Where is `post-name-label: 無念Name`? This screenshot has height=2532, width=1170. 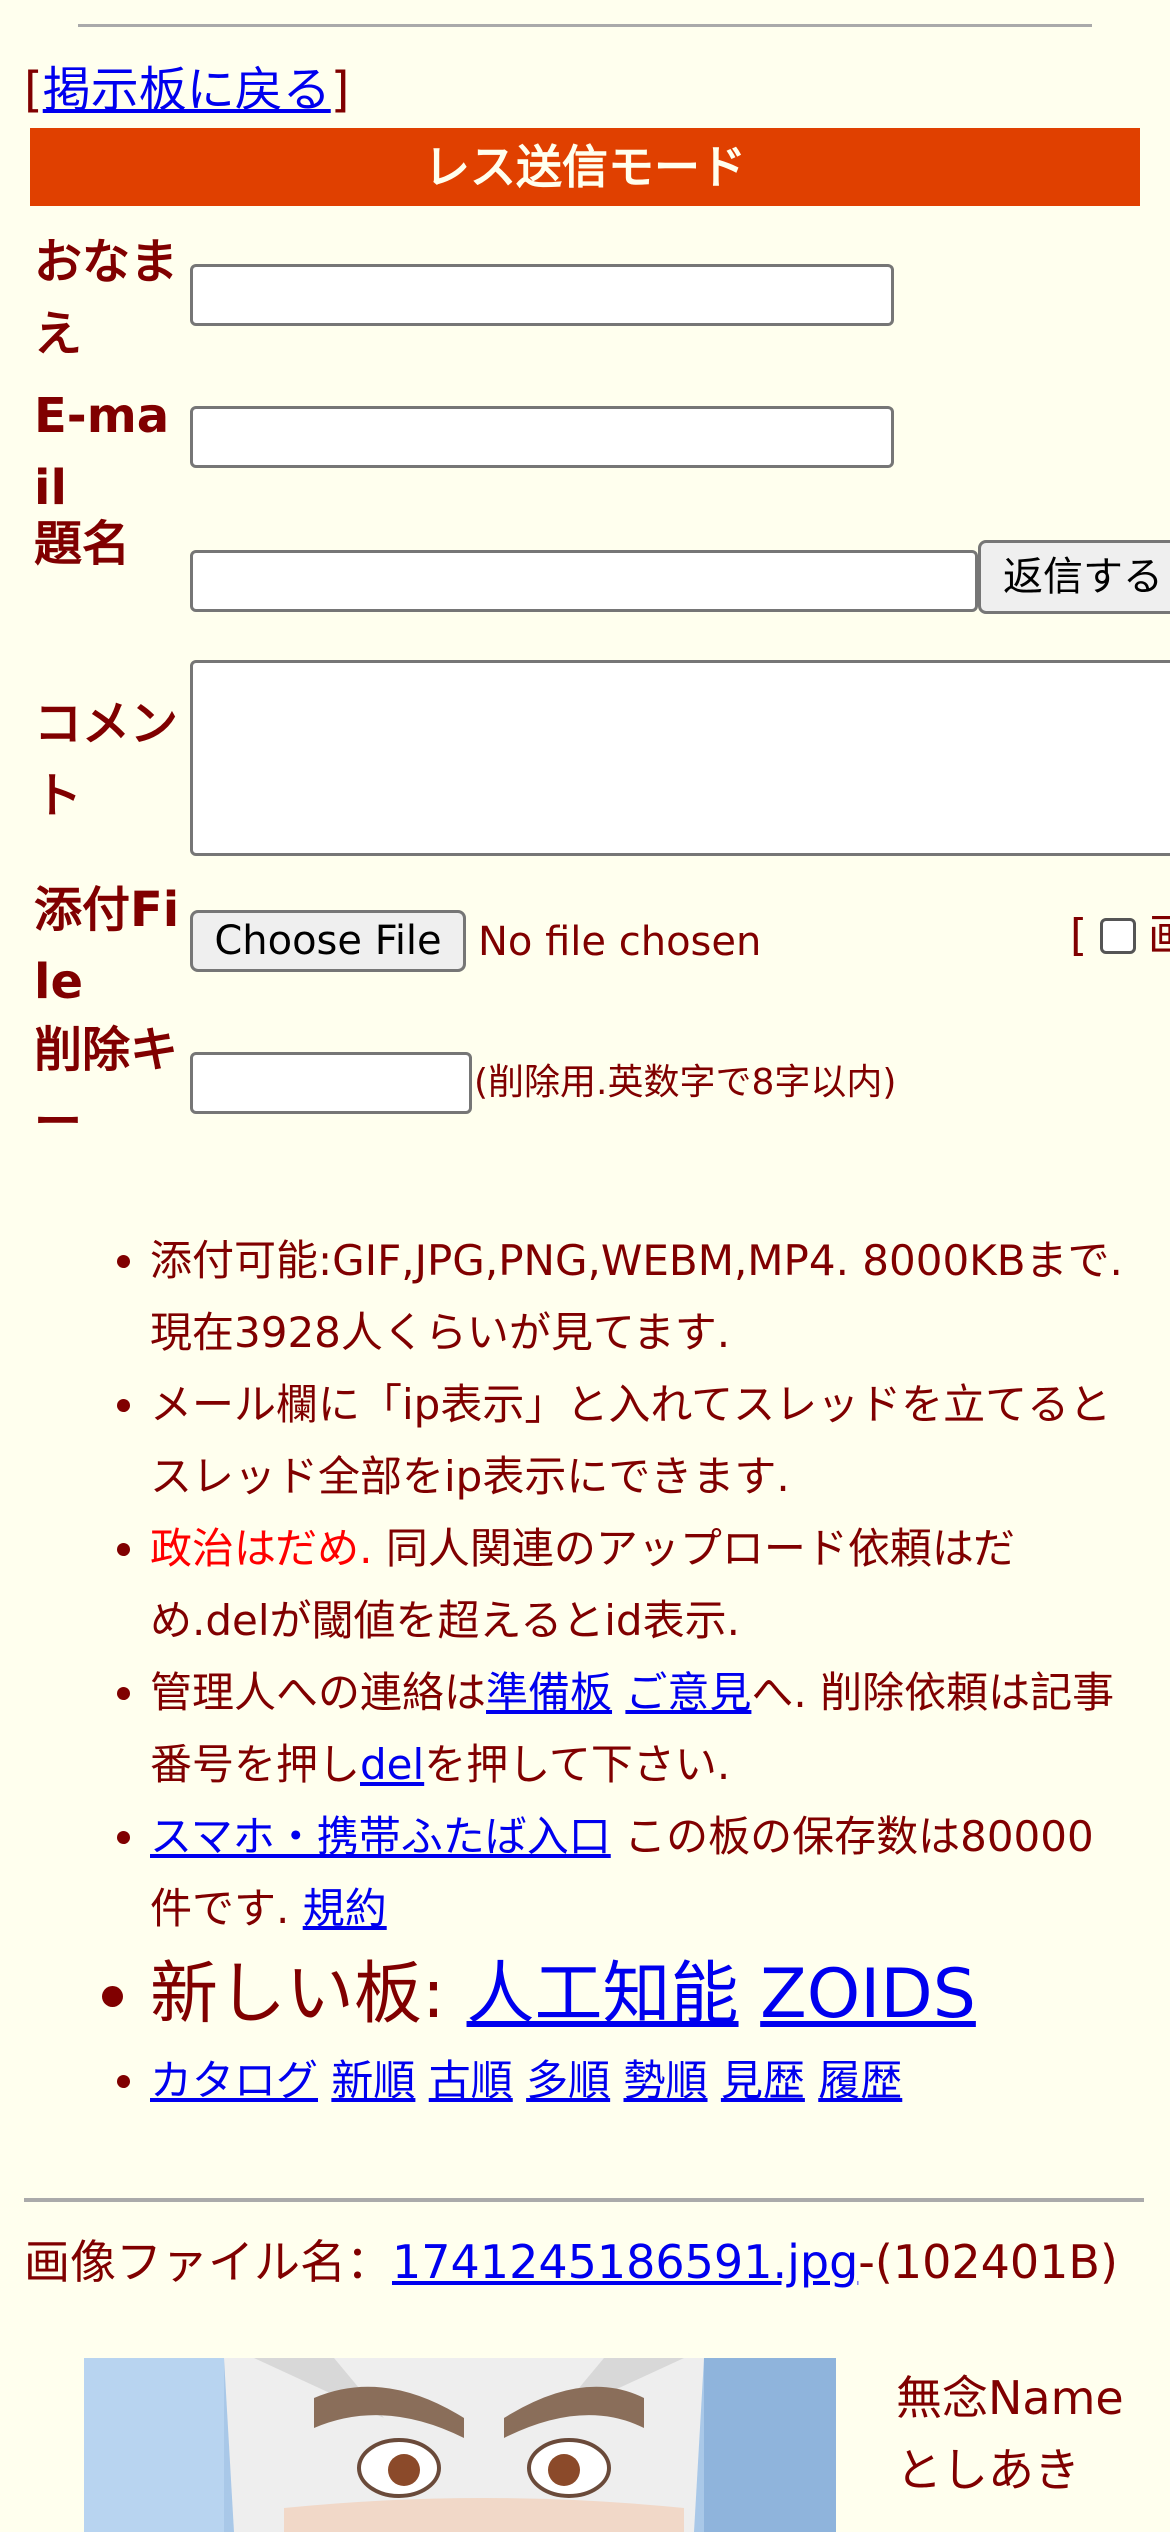
post-name-label: 無念Name is located at coordinates (1010, 2398).